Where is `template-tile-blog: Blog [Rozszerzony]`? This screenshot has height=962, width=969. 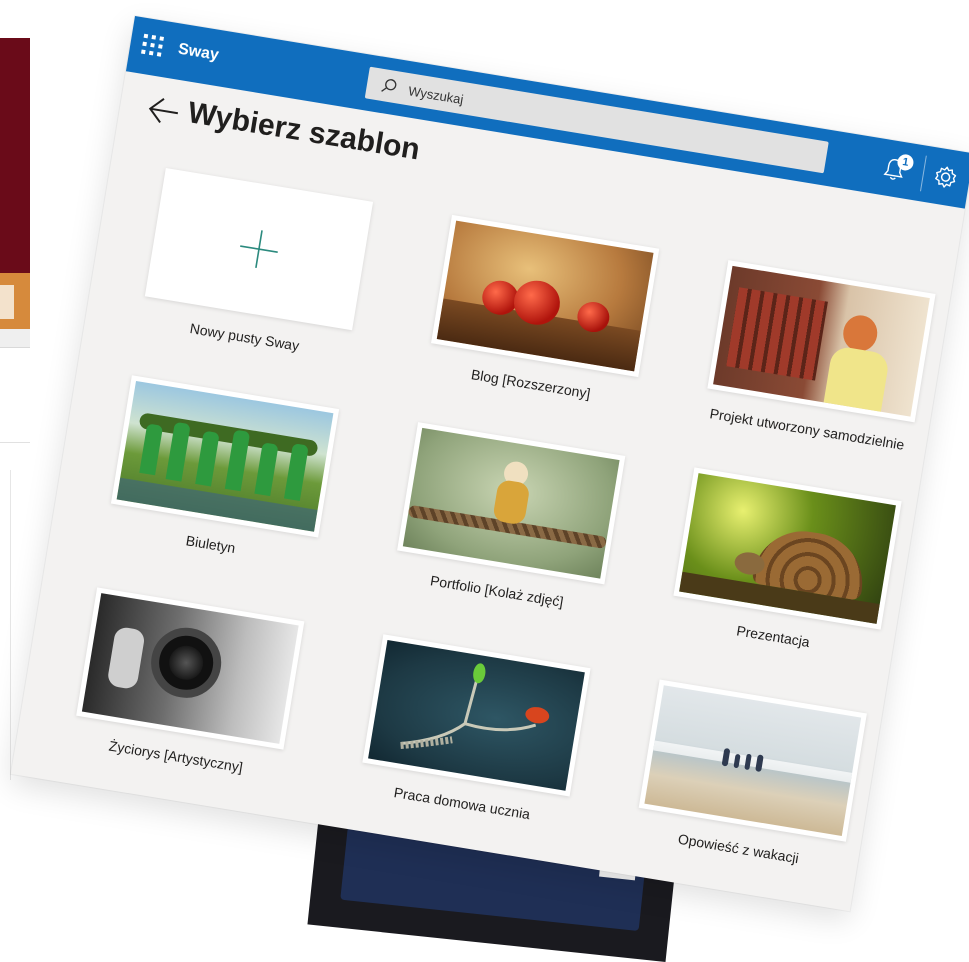
template-tile-blog: Blog [Rozszerzony] is located at coordinates (543, 311).